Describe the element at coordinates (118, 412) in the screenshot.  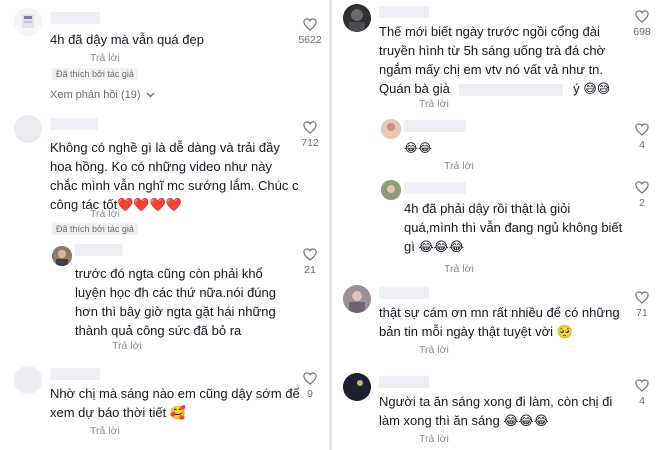
I see `comment-text-line: xem dự báo thời tiết 🥰` at that location.